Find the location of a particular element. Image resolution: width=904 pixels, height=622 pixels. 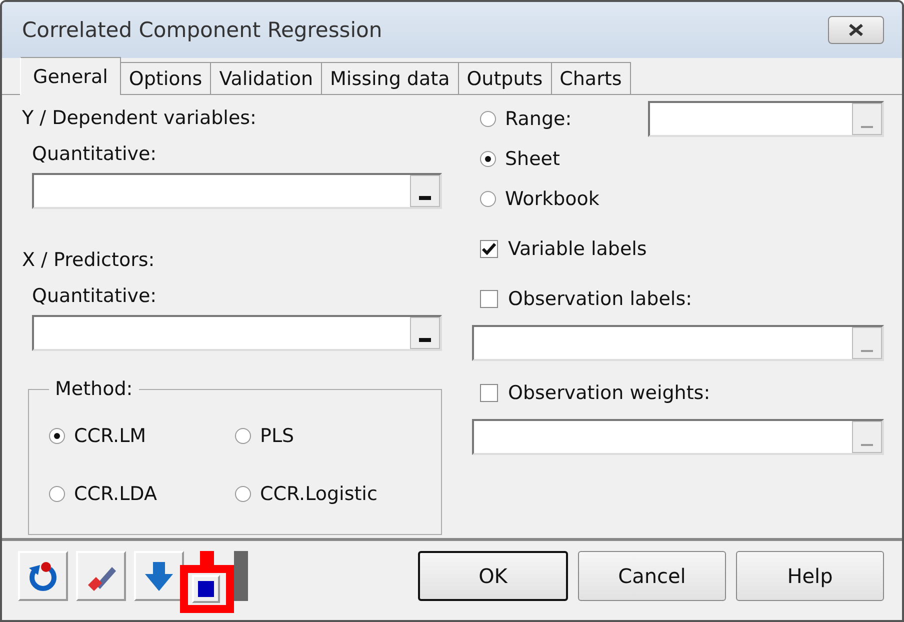

tab: General is located at coordinates (70, 76).